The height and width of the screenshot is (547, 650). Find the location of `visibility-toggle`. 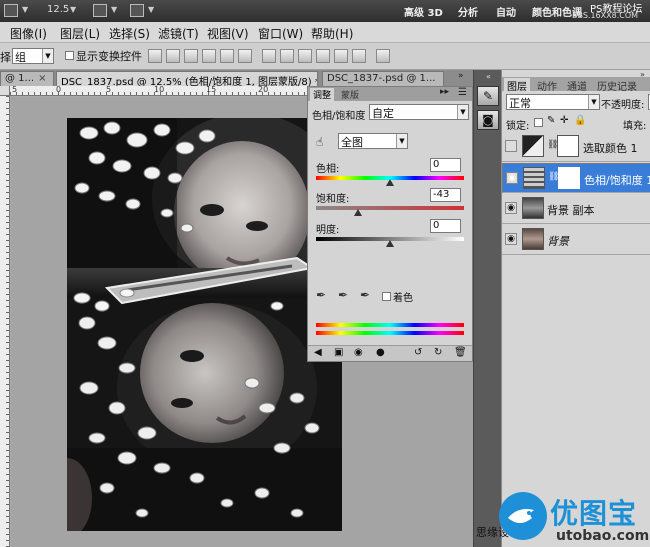

visibility-toggle is located at coordinates (511, 146).